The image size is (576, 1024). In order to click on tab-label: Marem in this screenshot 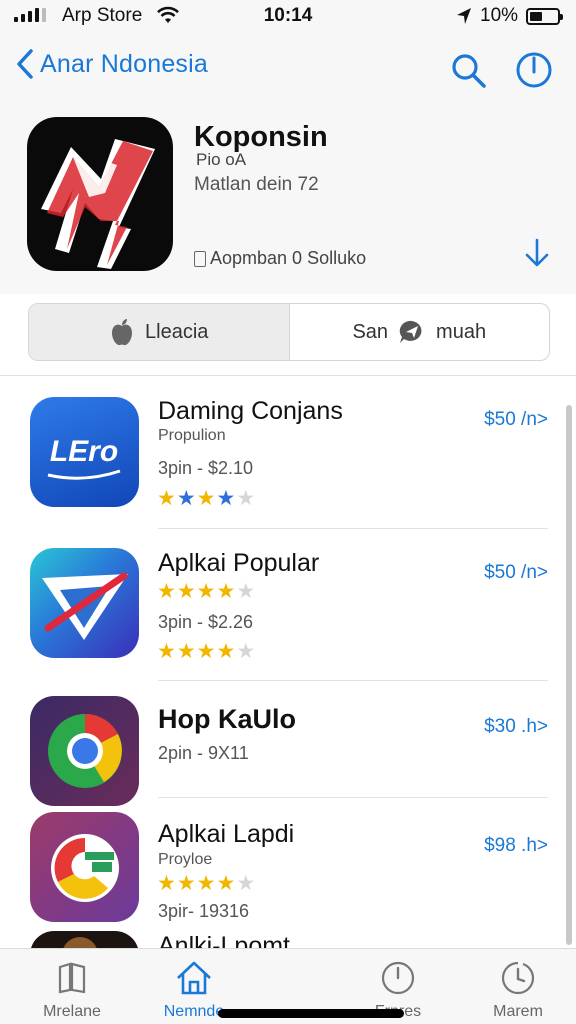, I will do `click(518, 1011)`.